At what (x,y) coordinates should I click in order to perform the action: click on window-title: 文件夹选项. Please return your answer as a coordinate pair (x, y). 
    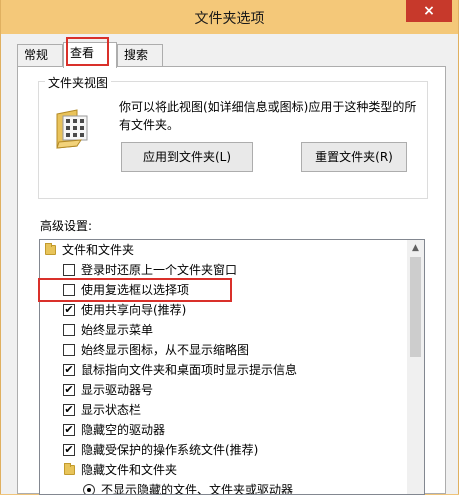
    Looking at the image, I should click on (229, 19).